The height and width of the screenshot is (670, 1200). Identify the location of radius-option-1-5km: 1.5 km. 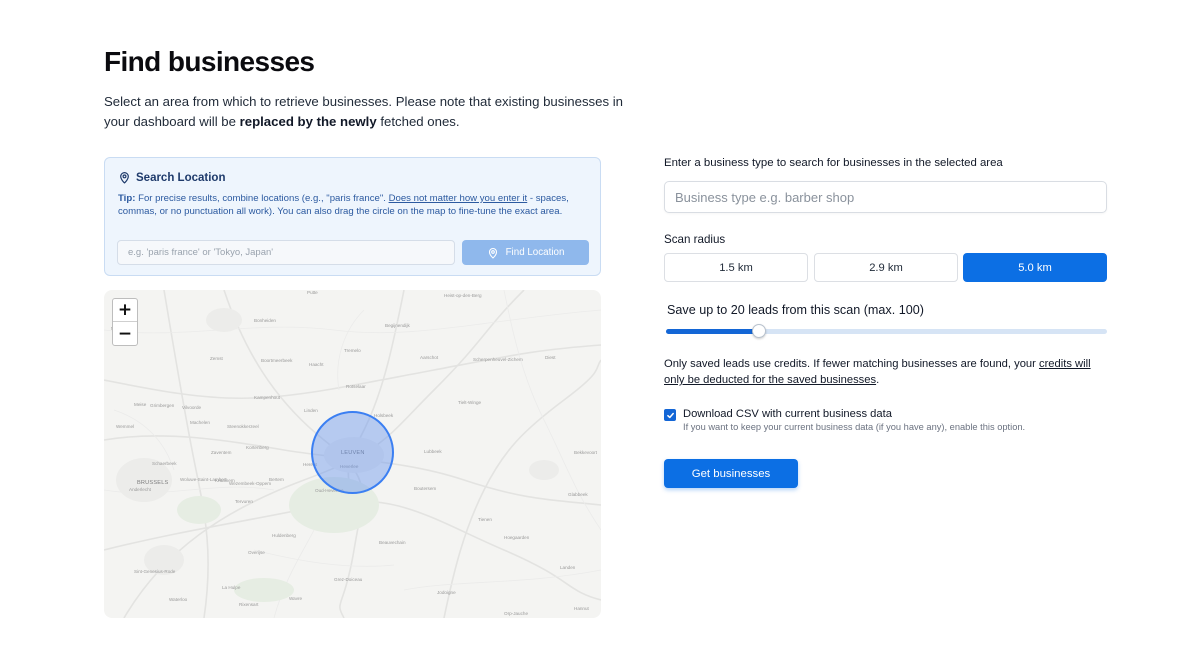
(736, 267).